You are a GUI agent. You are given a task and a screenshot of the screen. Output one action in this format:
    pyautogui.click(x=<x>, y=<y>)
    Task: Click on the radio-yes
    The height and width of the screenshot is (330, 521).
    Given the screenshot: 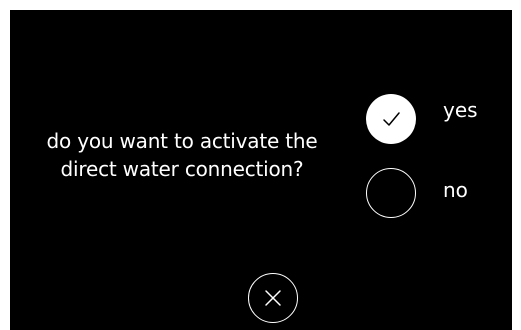 What is the action you would take?
    pyautogui.click(x=391, y=119)
    